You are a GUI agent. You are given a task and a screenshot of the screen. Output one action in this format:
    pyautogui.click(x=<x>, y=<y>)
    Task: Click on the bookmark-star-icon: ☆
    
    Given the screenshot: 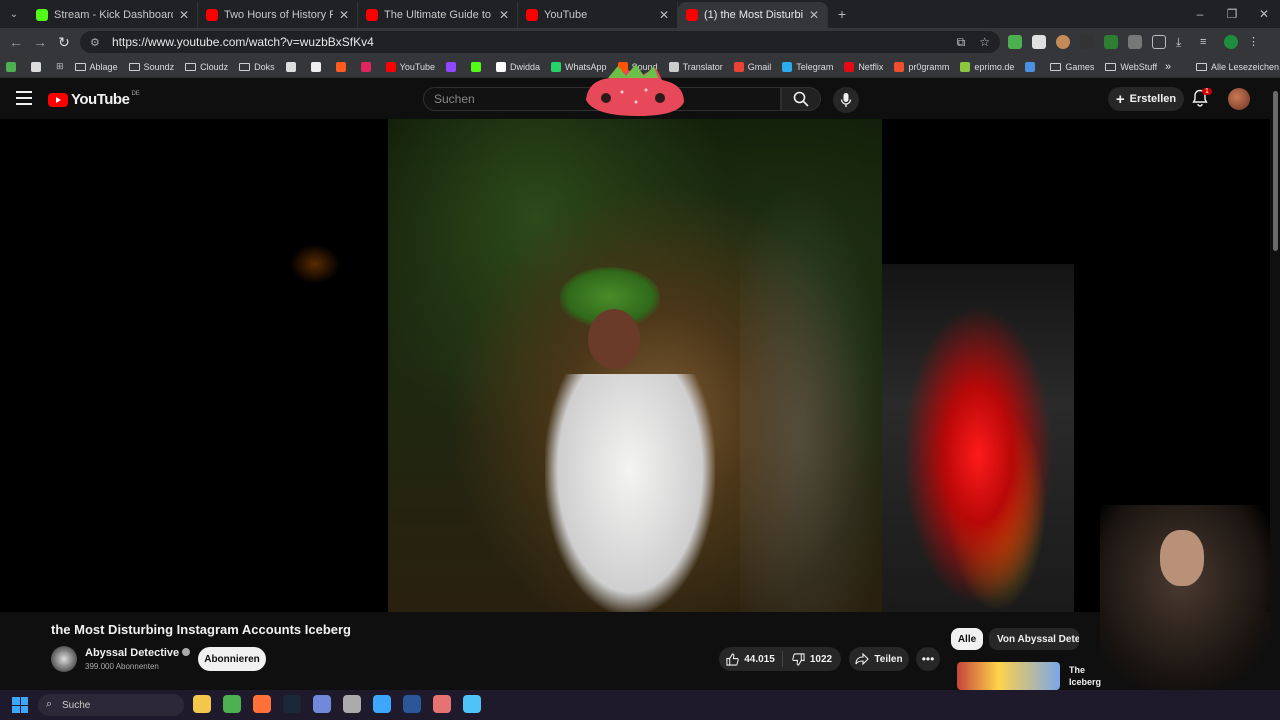 What is the action you would take?
    pyautogui.click(x=984, y=42)
    